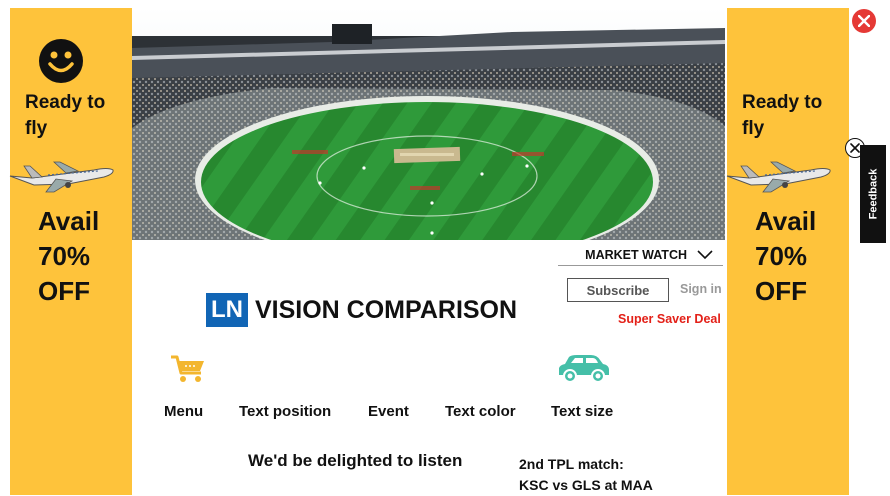 The width and height of the screenshot is (890, 496). Describe the element at coordinates (355, 460) in the screenshot. I see `listen-heading: We'd be delighted to listen` at that location.